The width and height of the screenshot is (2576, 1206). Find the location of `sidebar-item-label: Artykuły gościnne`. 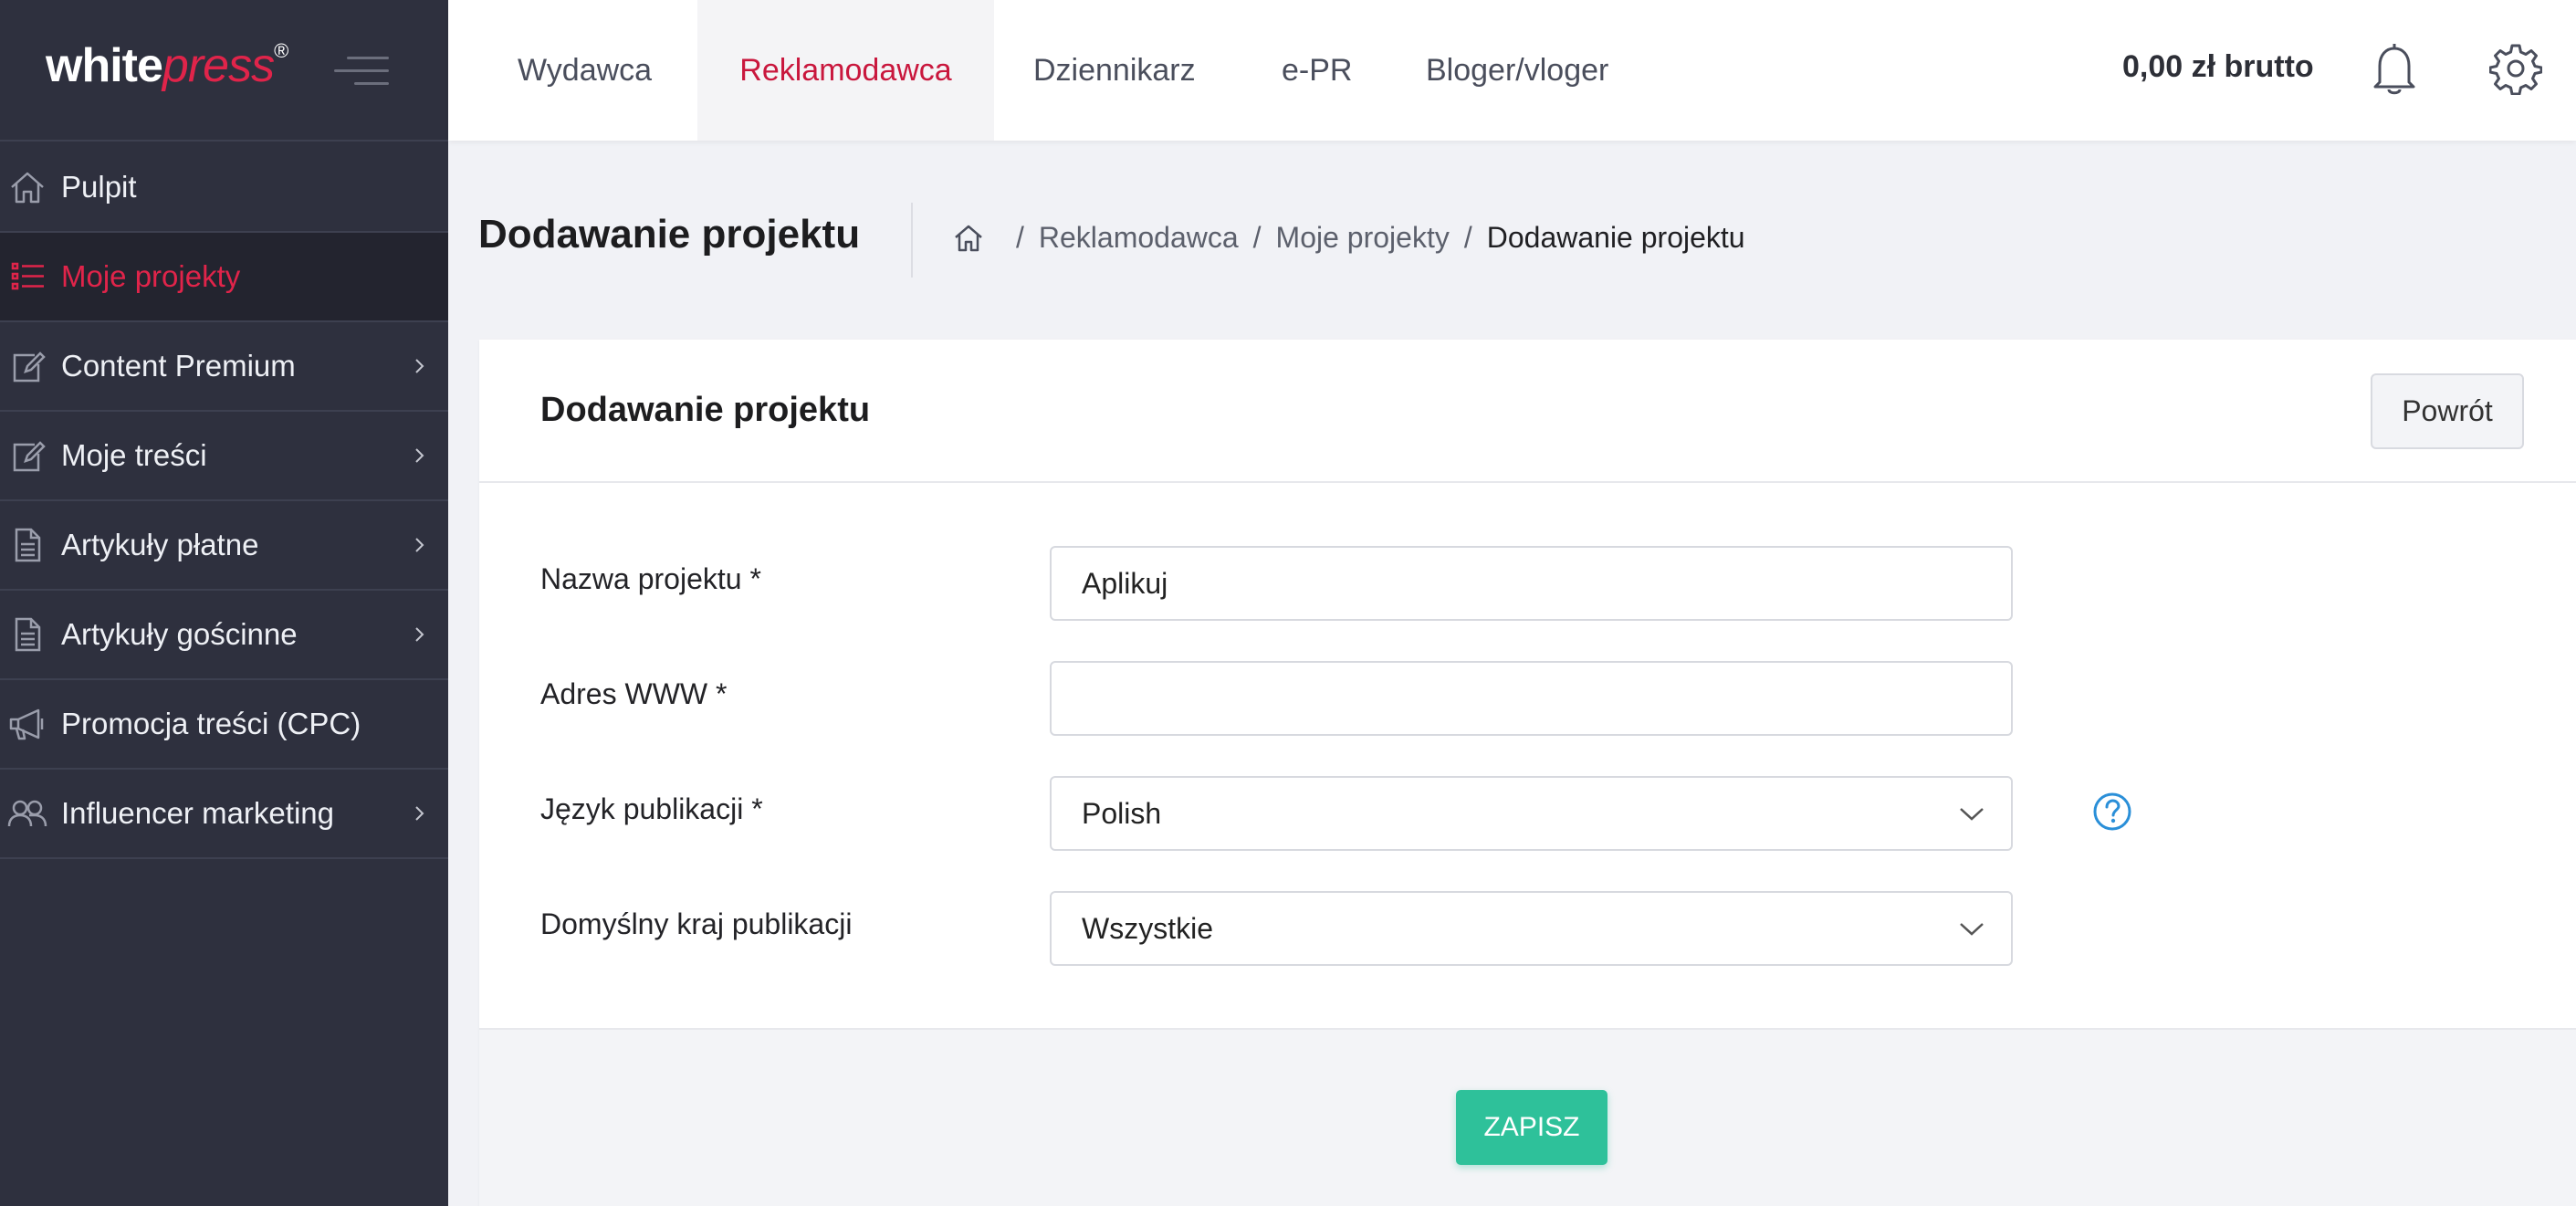

sidebar-item-label: Artykuły gościnne is located at coordinates (180, 634).